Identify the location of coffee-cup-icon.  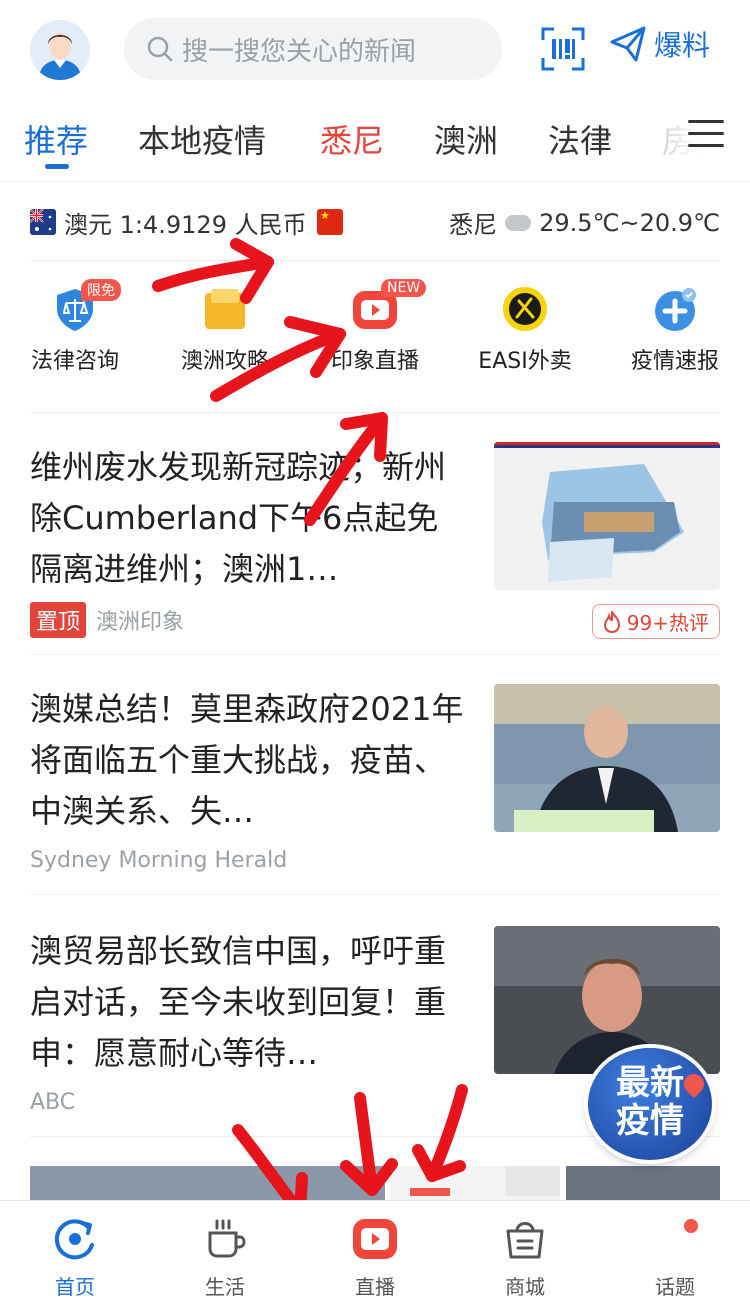
(225, 1238).